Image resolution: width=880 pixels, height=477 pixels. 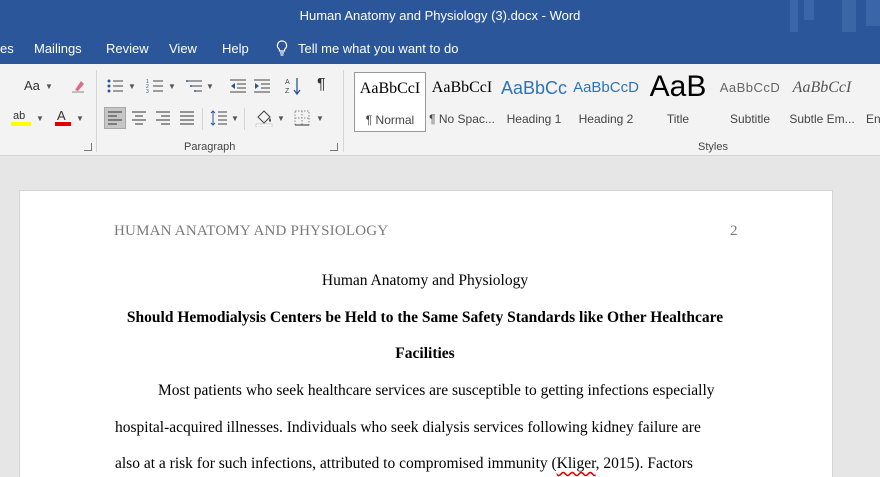 What do you see at coordinates (127, 48) in the screenshot?
I see `tab-review: Review` at bounding box center [127, 48].